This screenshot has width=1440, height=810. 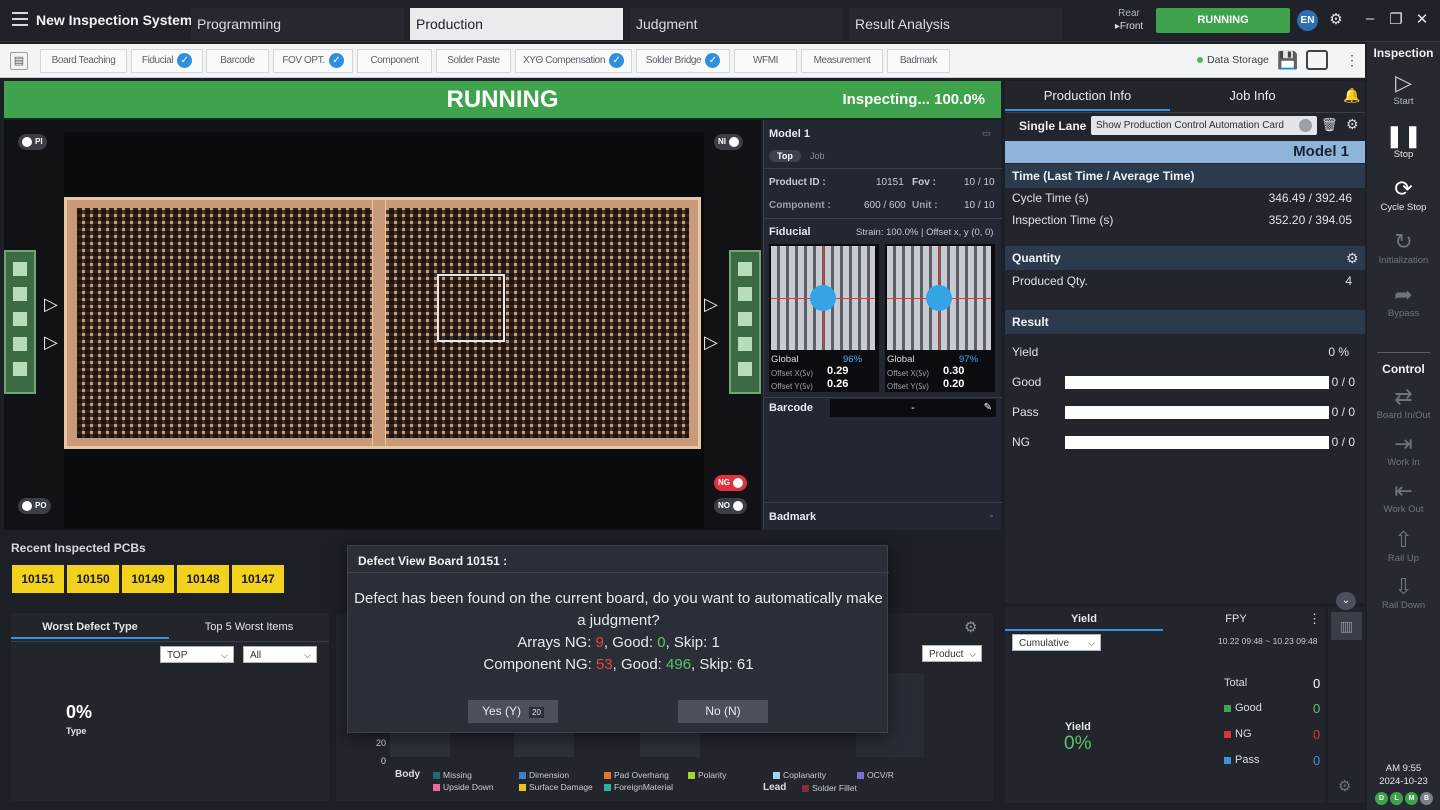 What do you see at coordinates (258, 579) in the screenshot?
I see `recent-pcb-chip: 10147` at bounding box center [258, 579].